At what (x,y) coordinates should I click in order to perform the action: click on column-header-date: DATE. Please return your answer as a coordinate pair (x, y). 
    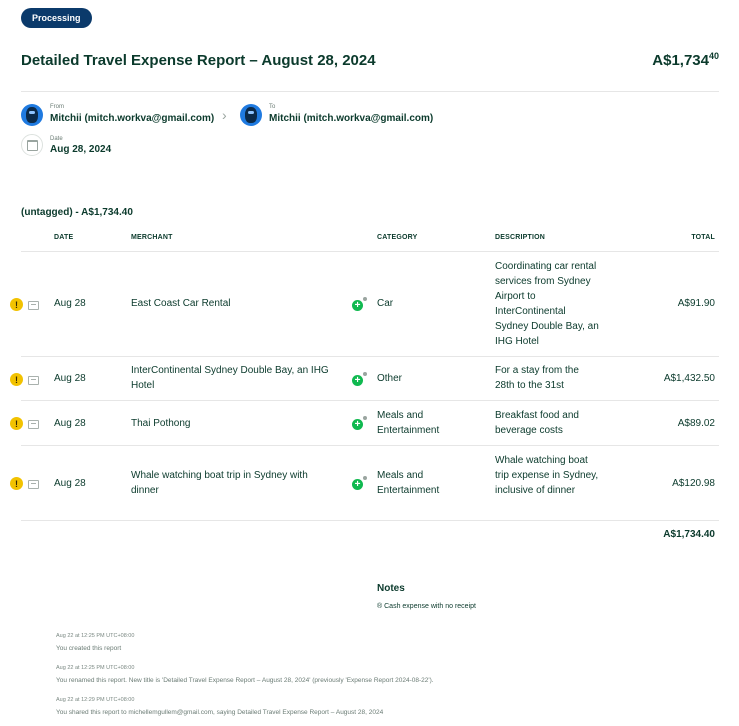
    Looking at the image, I should click on (64, 237).